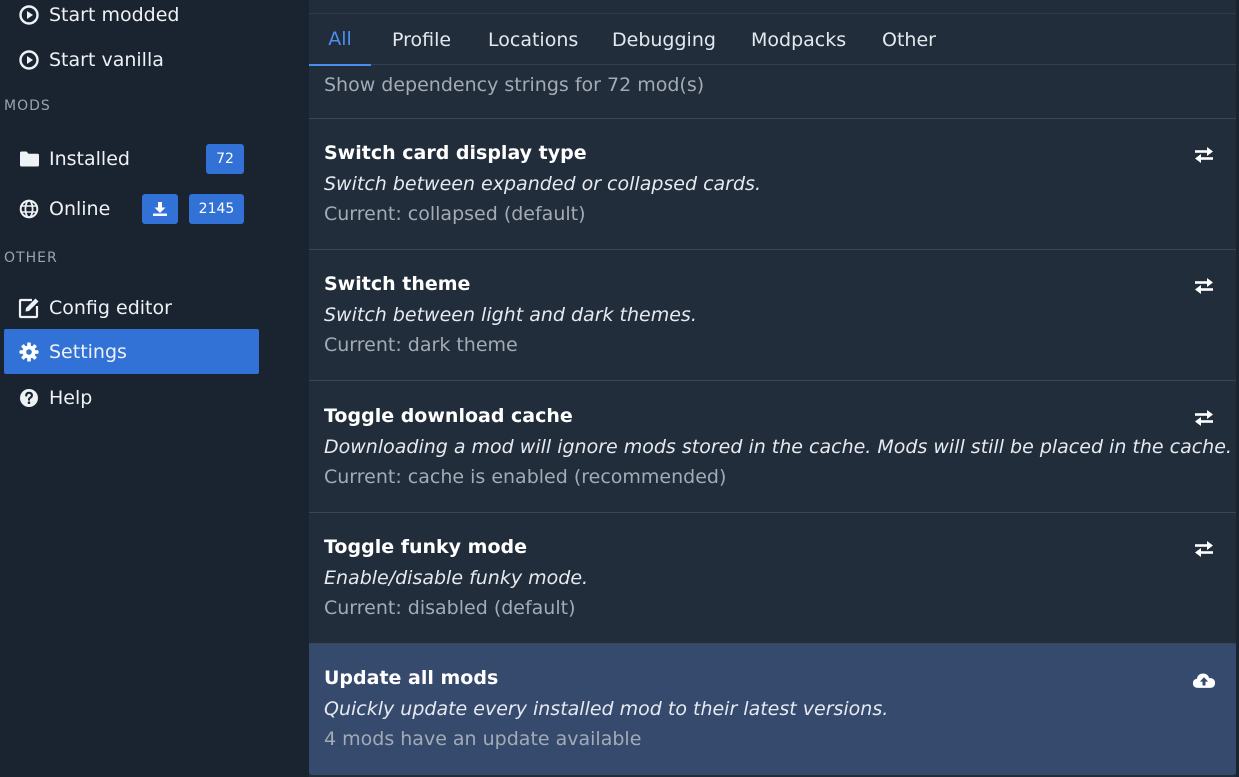 Image resolution: width=1239 pixels, height=777 pixels. I want to click on folder-icon, so click(29, 159).